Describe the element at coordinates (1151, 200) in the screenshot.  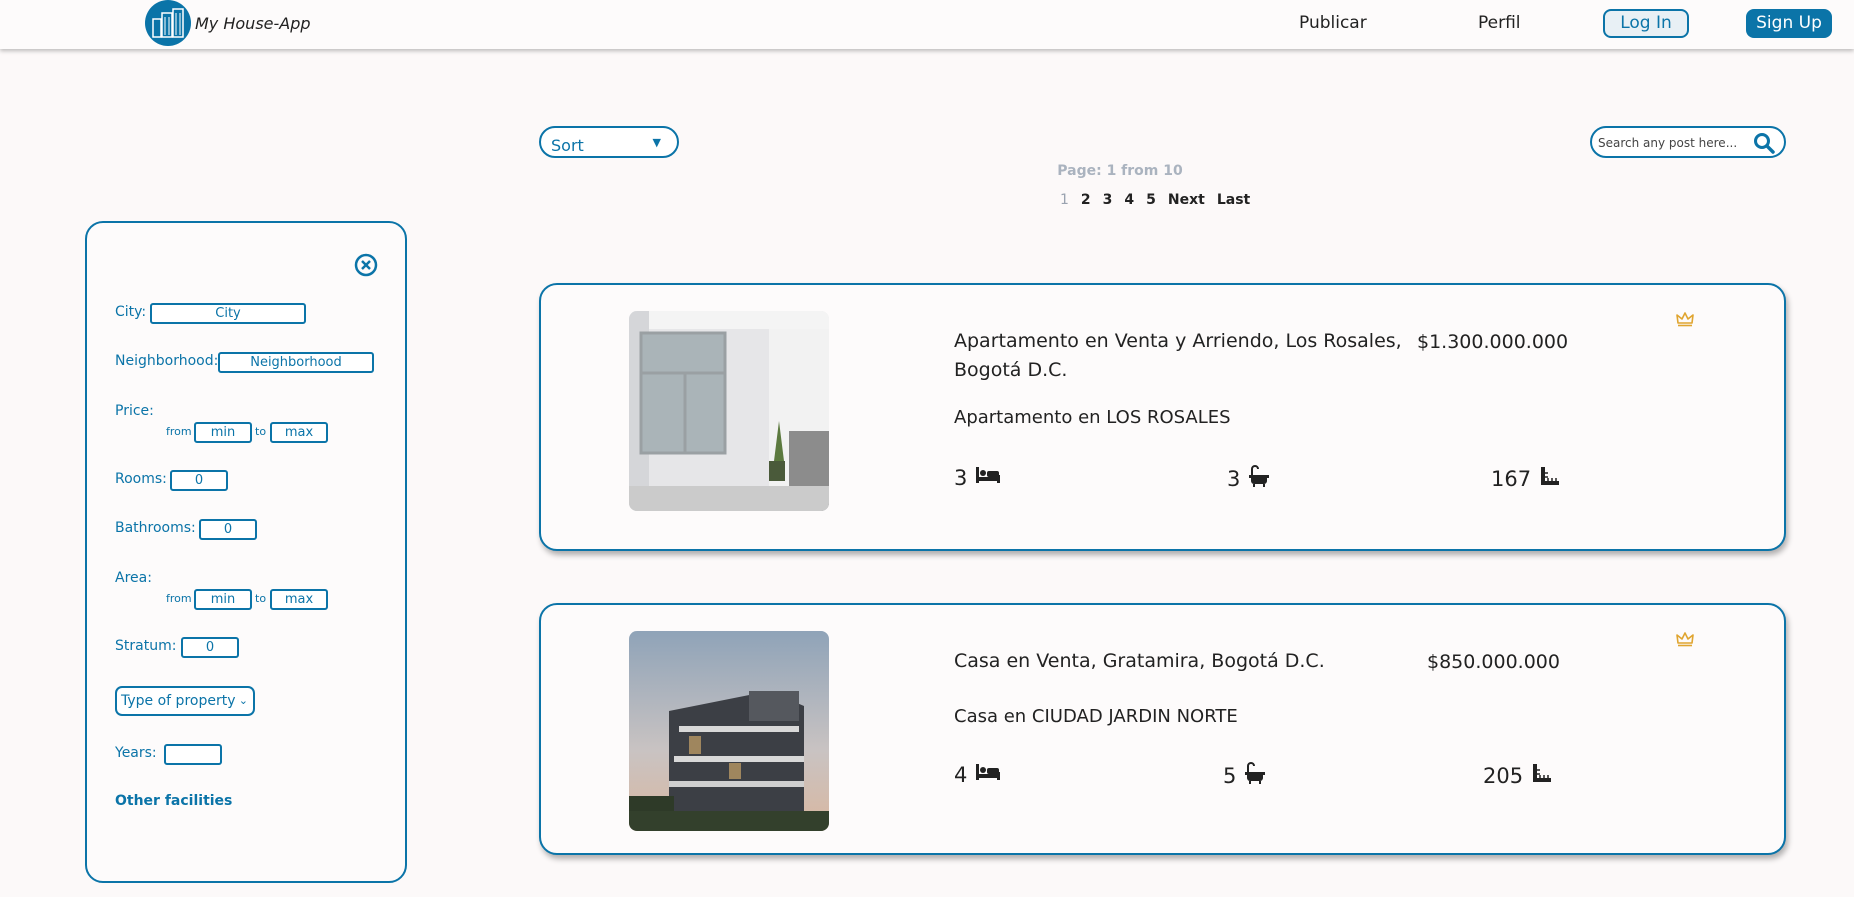
I see `page-link-5: 5` at that location.